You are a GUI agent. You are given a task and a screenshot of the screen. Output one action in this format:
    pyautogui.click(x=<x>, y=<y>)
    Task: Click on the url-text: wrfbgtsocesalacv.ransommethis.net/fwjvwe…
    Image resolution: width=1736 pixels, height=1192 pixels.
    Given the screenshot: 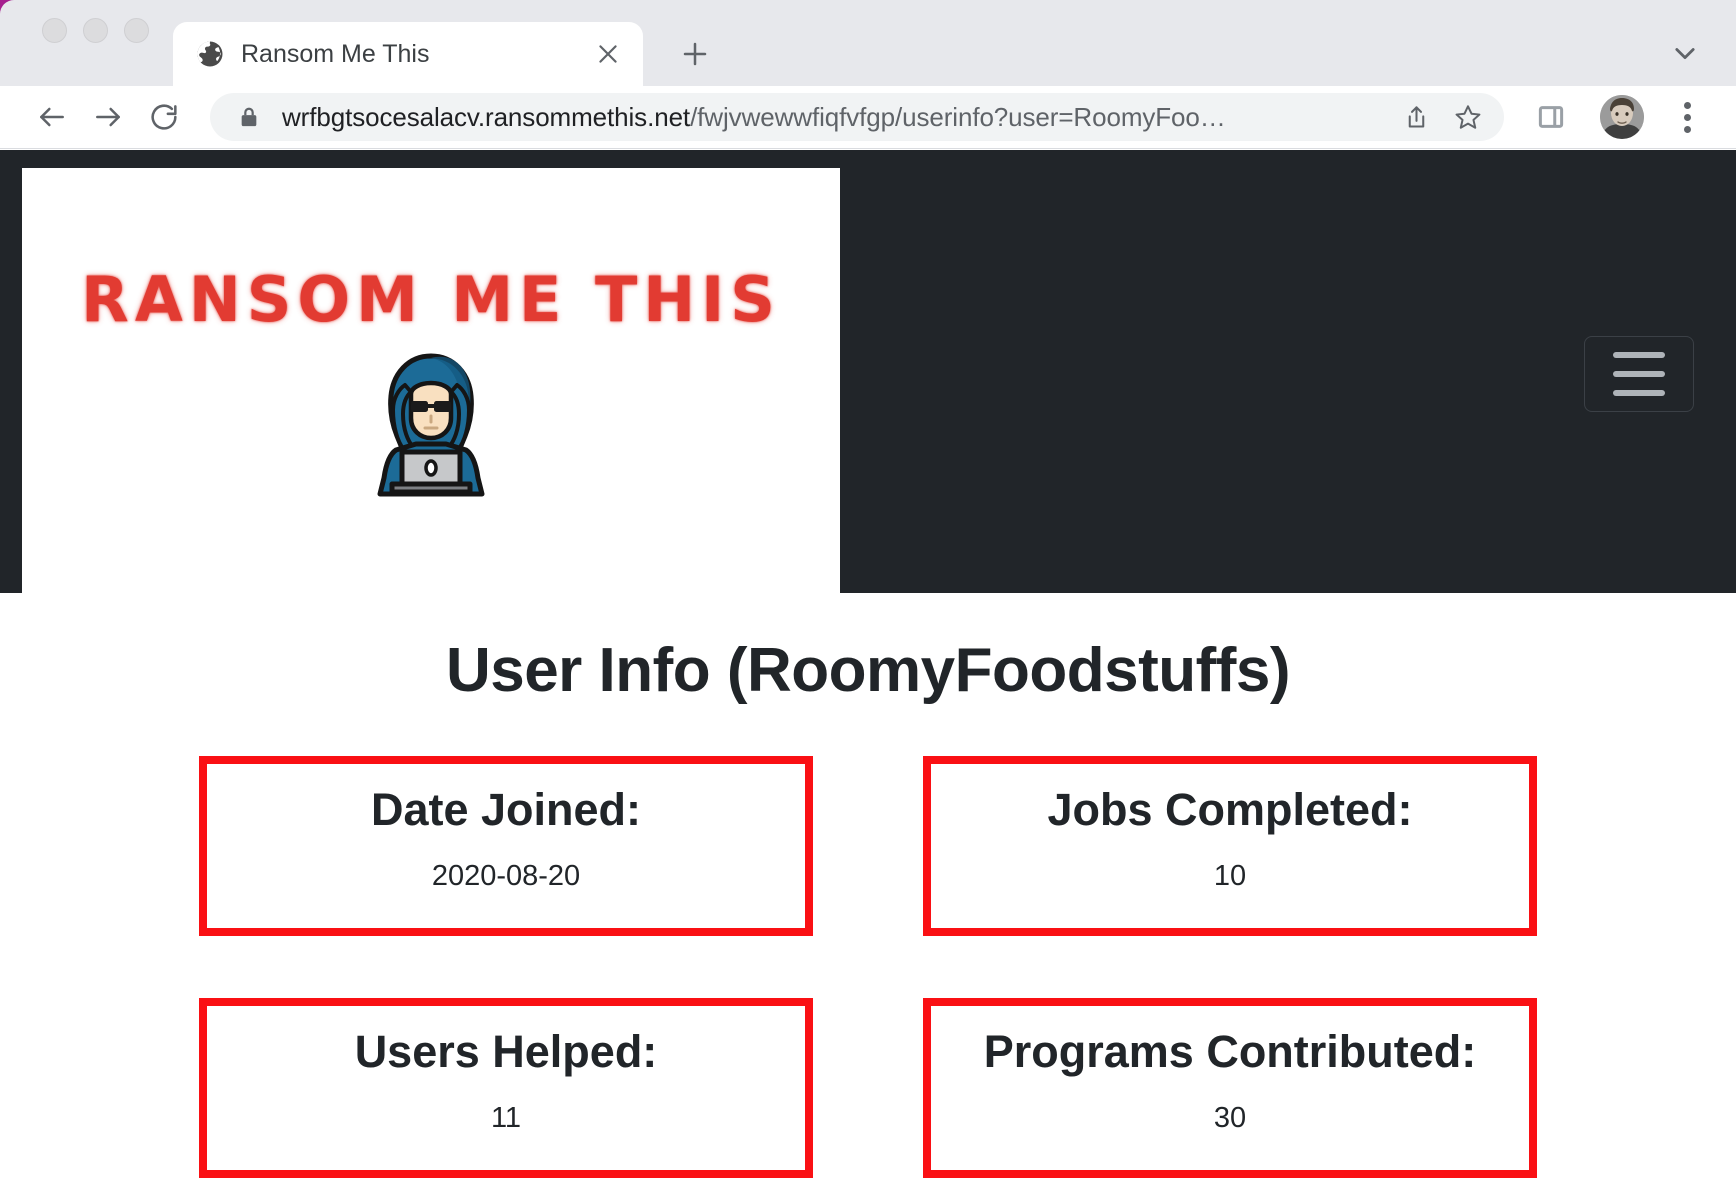 What is the action you would take?
    pyautogui.click(x=836, y=117)
    